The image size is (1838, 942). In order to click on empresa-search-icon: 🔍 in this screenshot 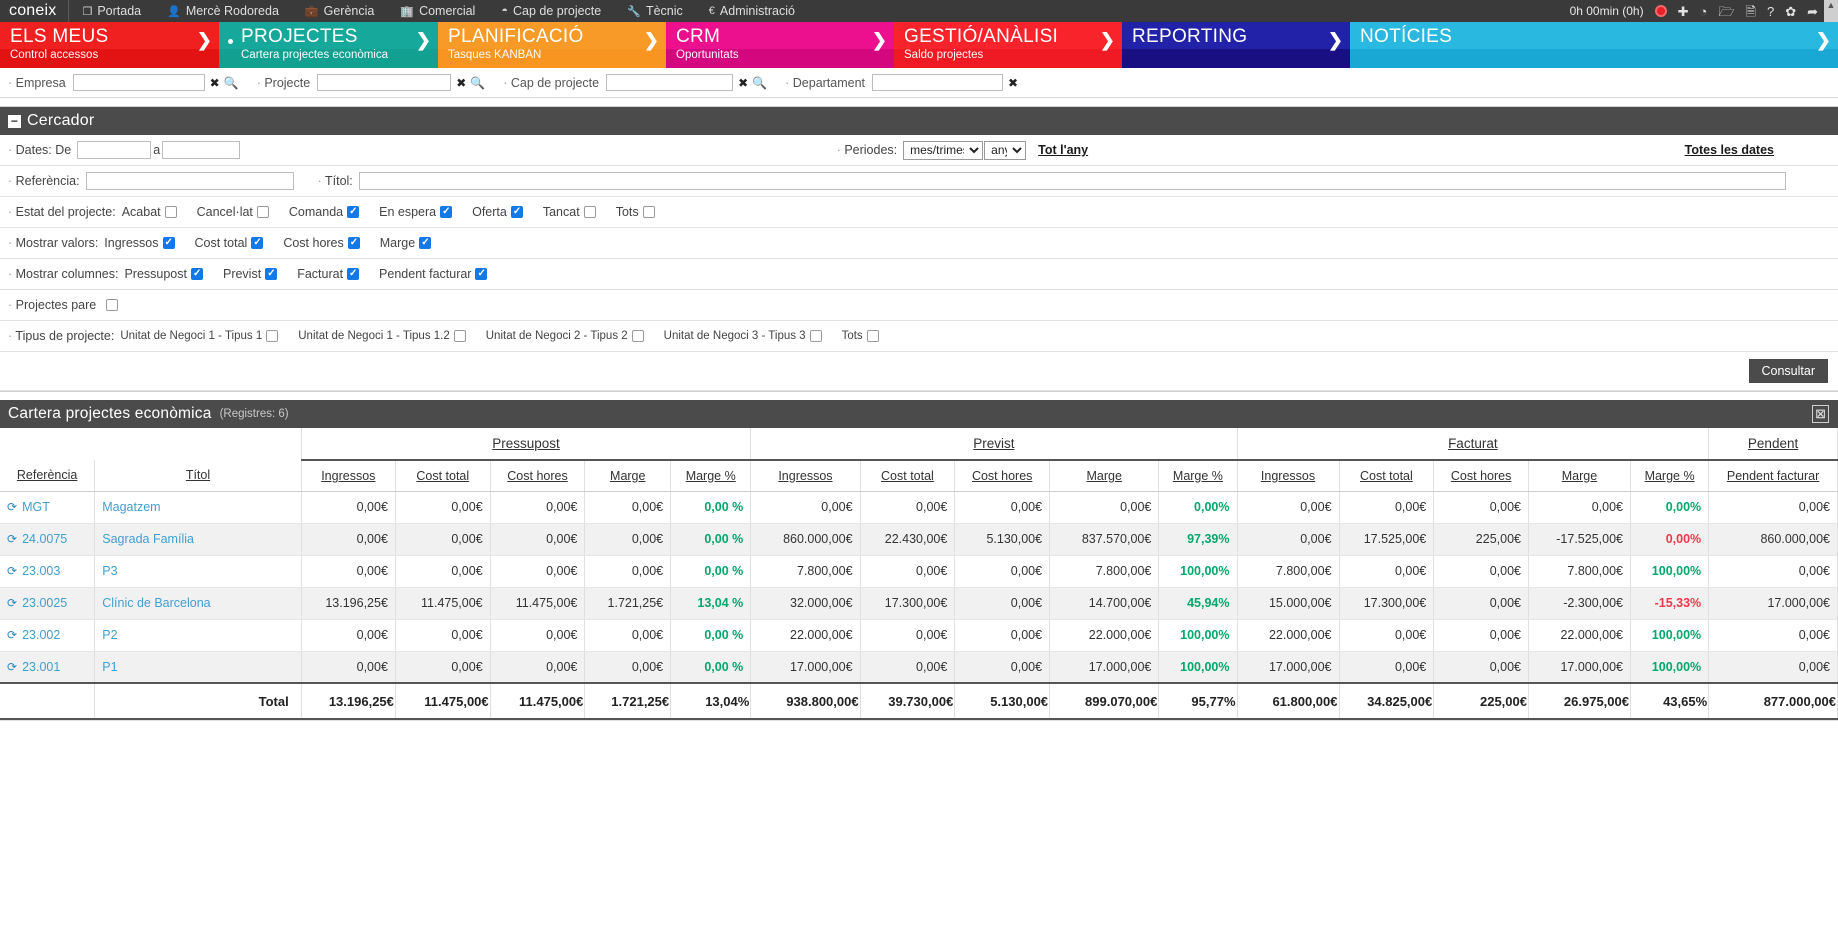, I will do `click(231, 83)`.